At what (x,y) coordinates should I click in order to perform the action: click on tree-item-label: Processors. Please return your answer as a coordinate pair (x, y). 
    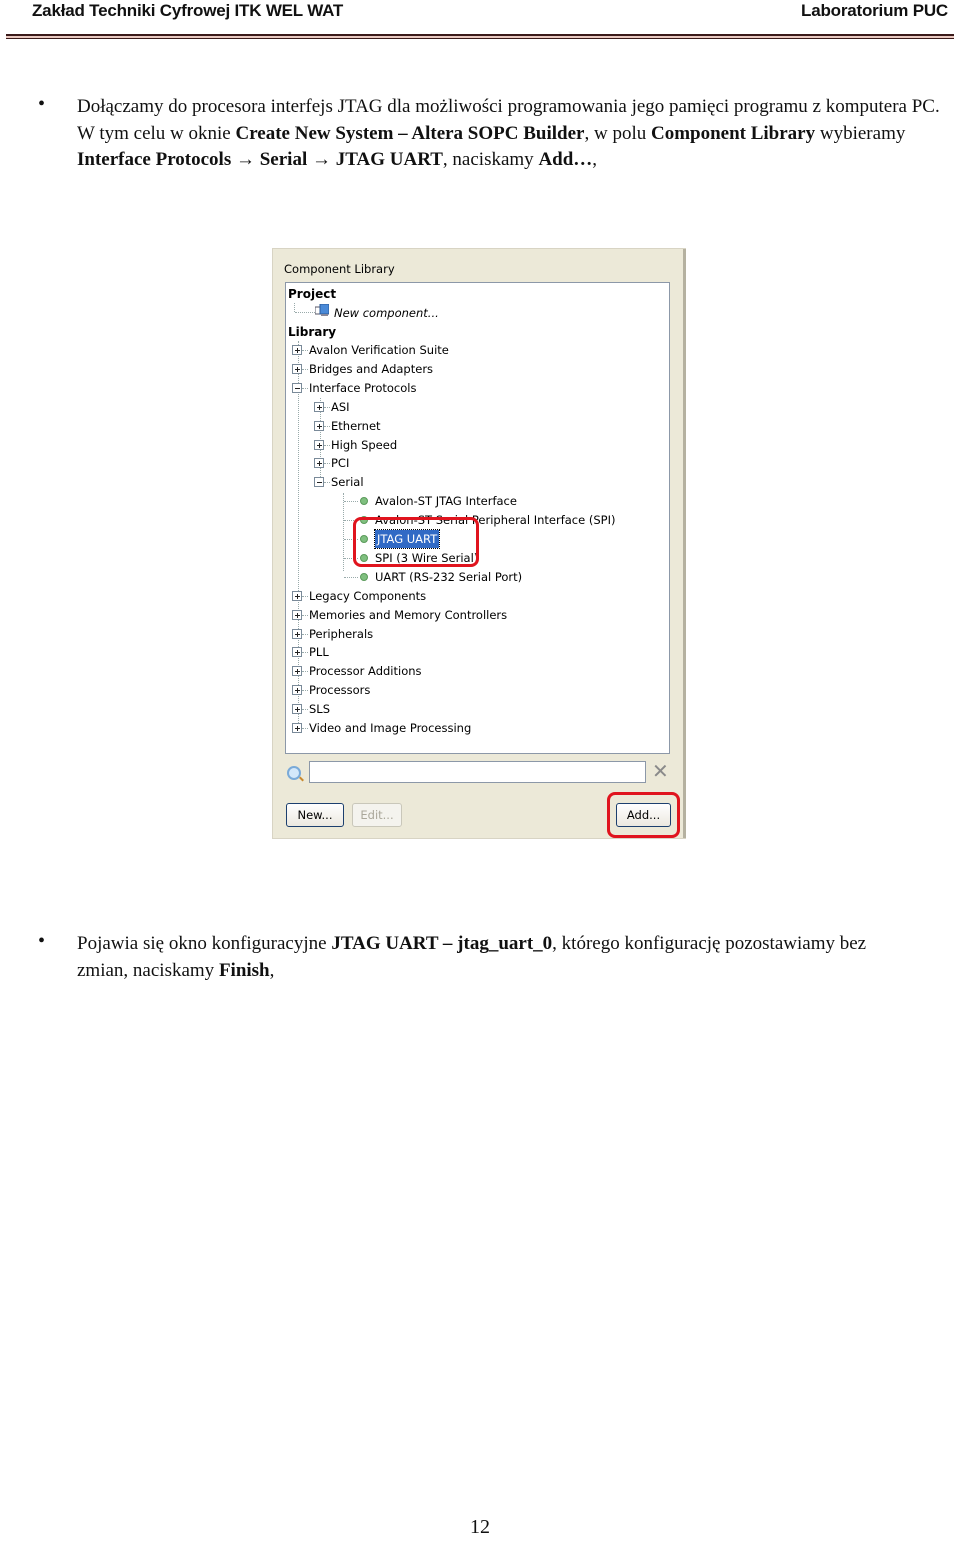
    Looking at the image, I should click on (340, 690).